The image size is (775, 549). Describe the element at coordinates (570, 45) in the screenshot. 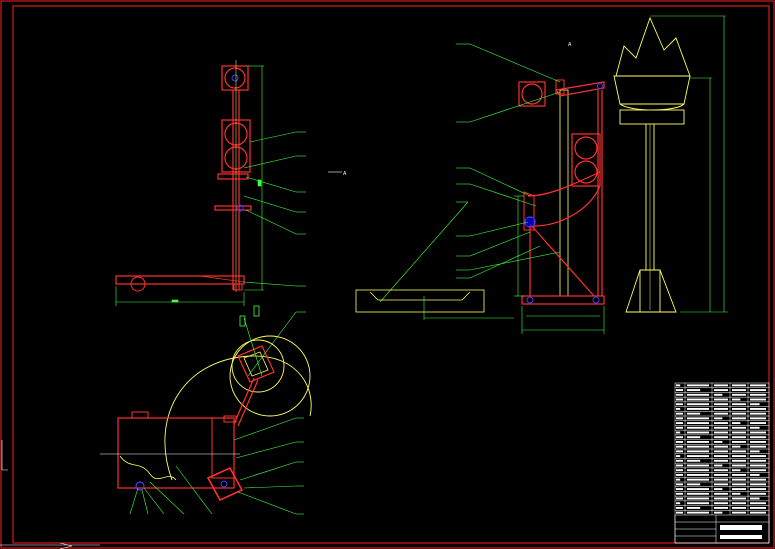

I see `view-mark-2: A` at that location.